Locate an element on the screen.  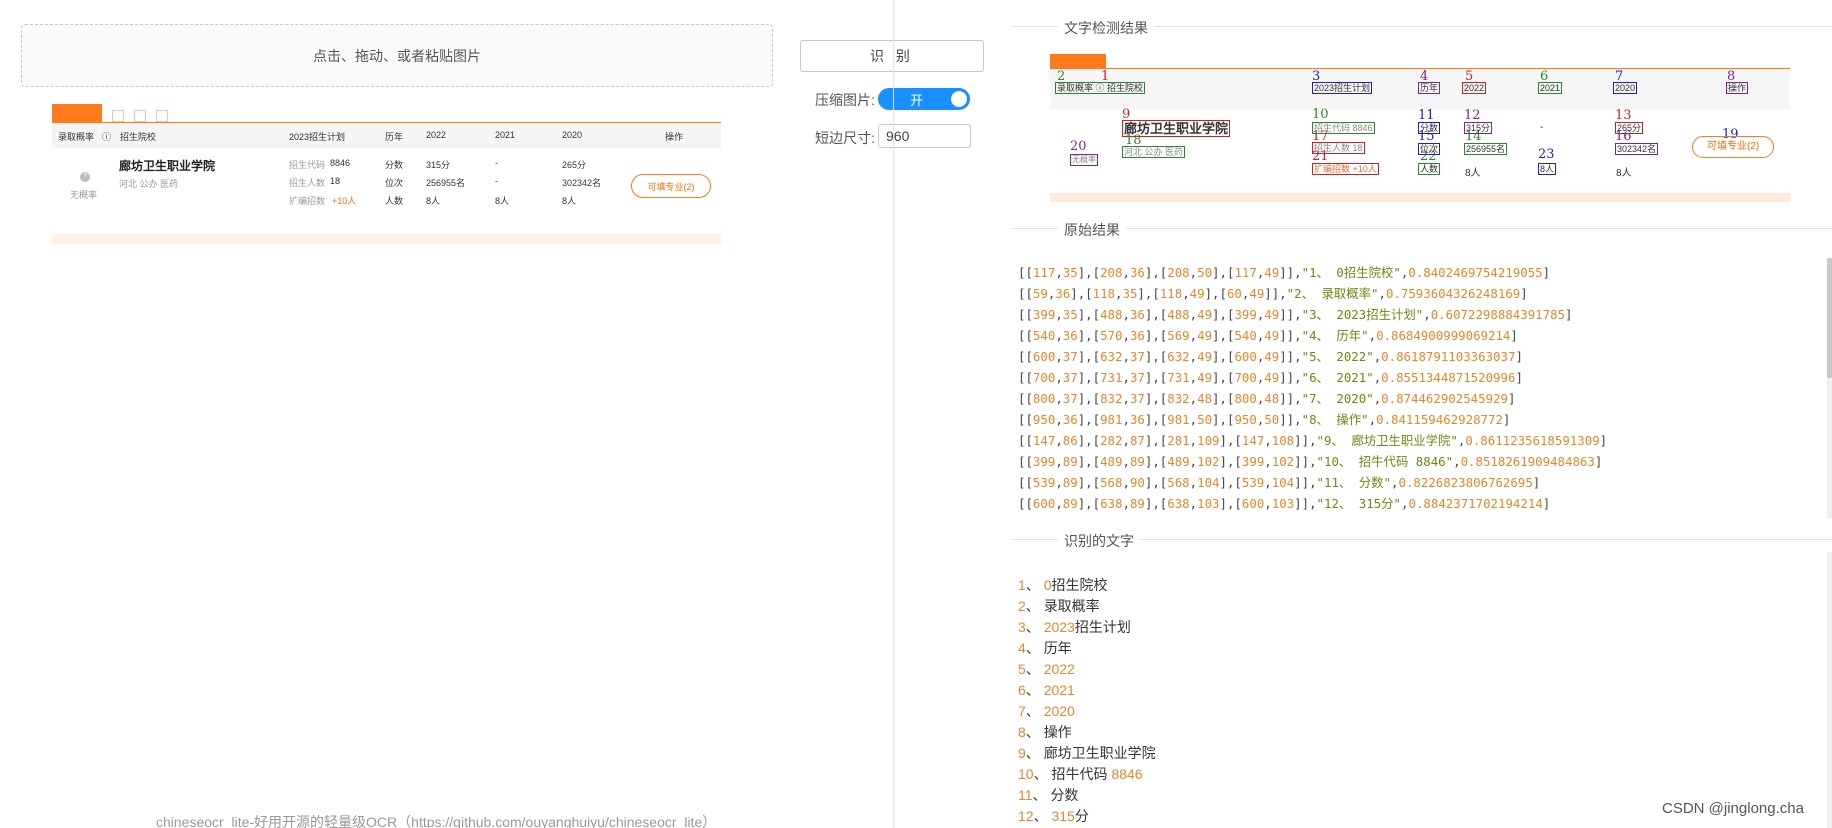
det-box: 分数 is located at coordinates (1429, 128).